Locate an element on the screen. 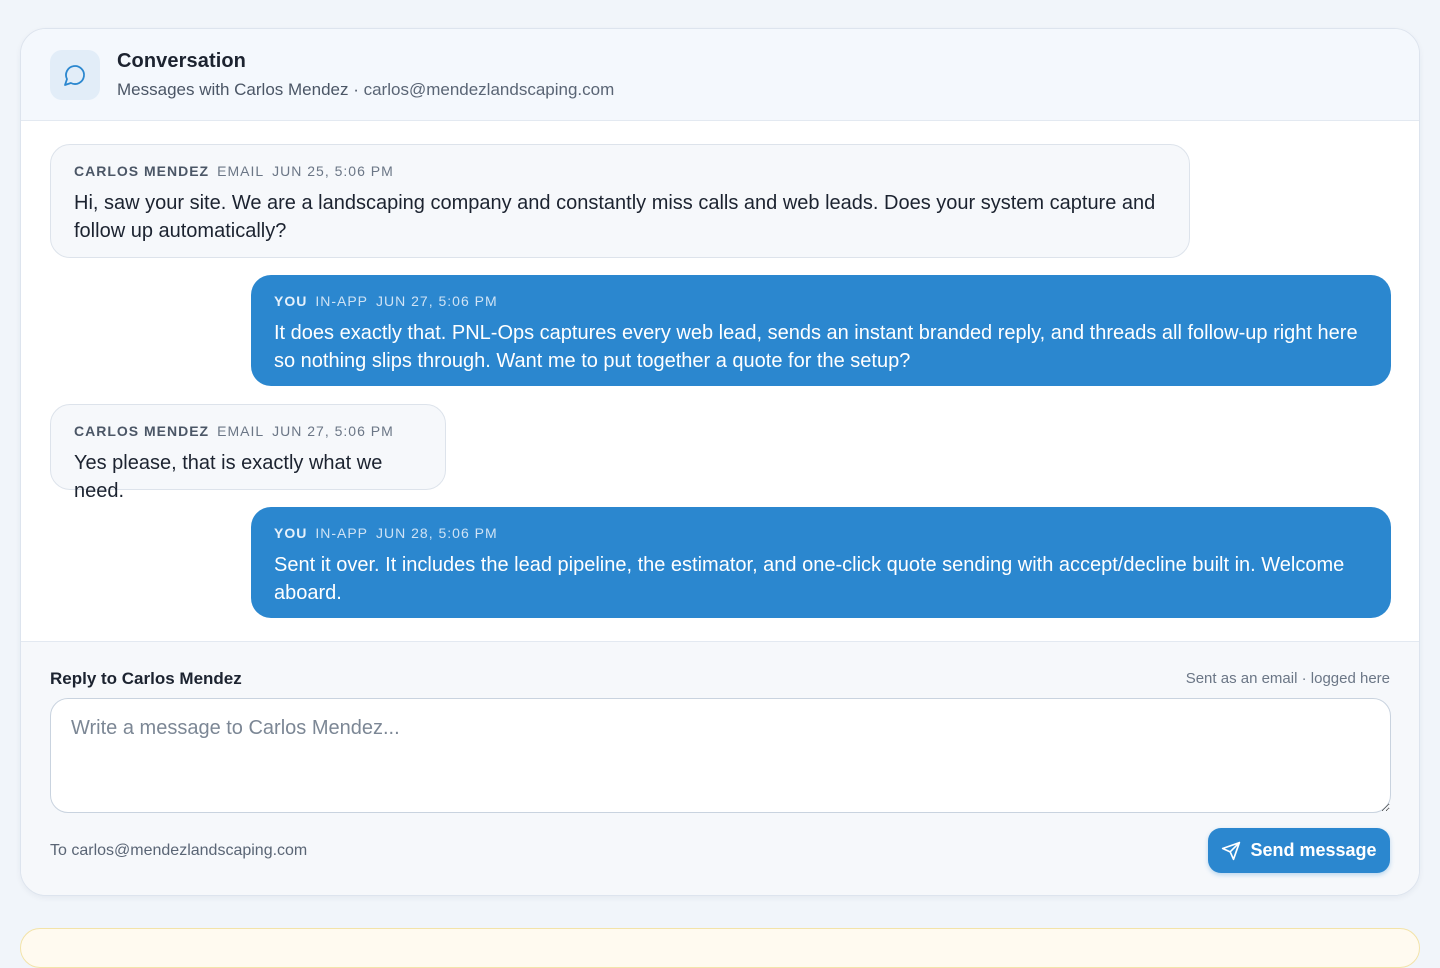  page-title: Conversation is located at coordinates (182, 60).